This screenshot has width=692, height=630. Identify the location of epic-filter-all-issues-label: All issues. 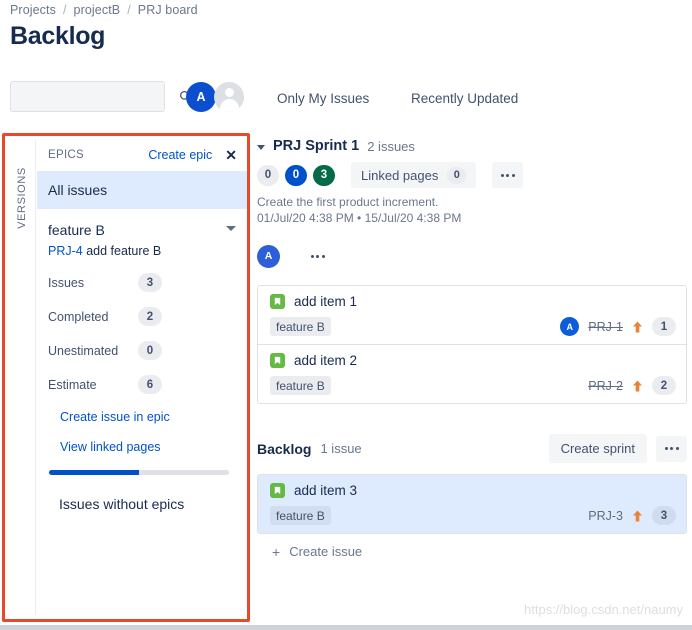
(78, 190).